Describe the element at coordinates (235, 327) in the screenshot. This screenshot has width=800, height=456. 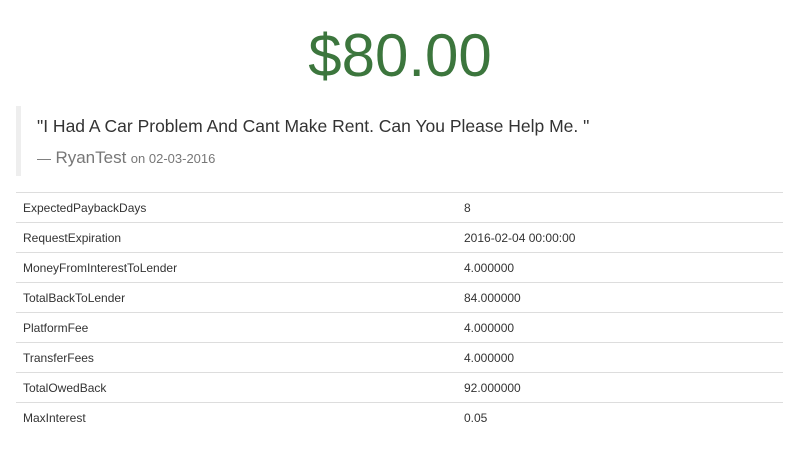
I see `detail-label: PlatformFee` at that location.